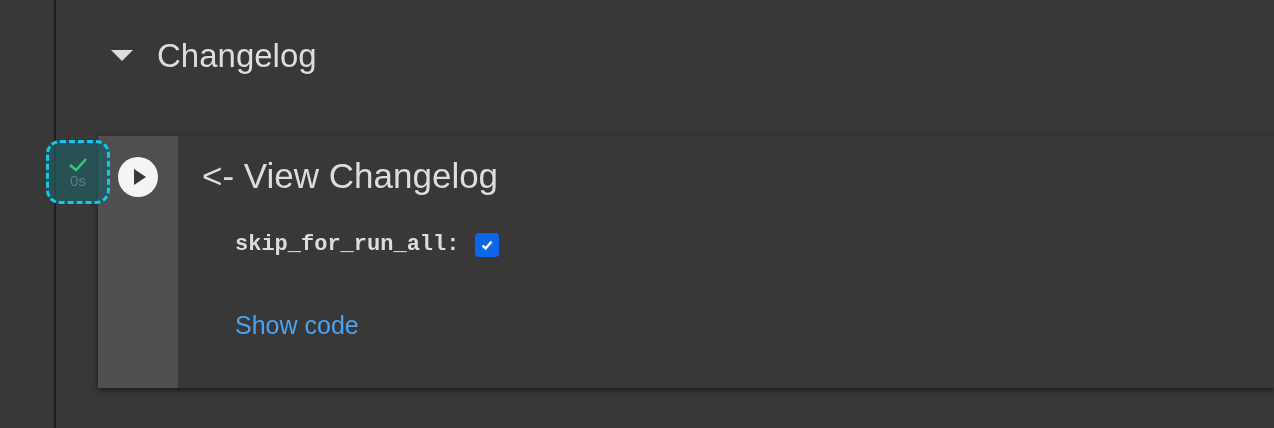 The height and width of the screenshot is (428, 1274). What do you see at coordinates (351, 176) in the screenshot?
I see `cell-title: <- View Changelog` at bounding box center [351, 176].